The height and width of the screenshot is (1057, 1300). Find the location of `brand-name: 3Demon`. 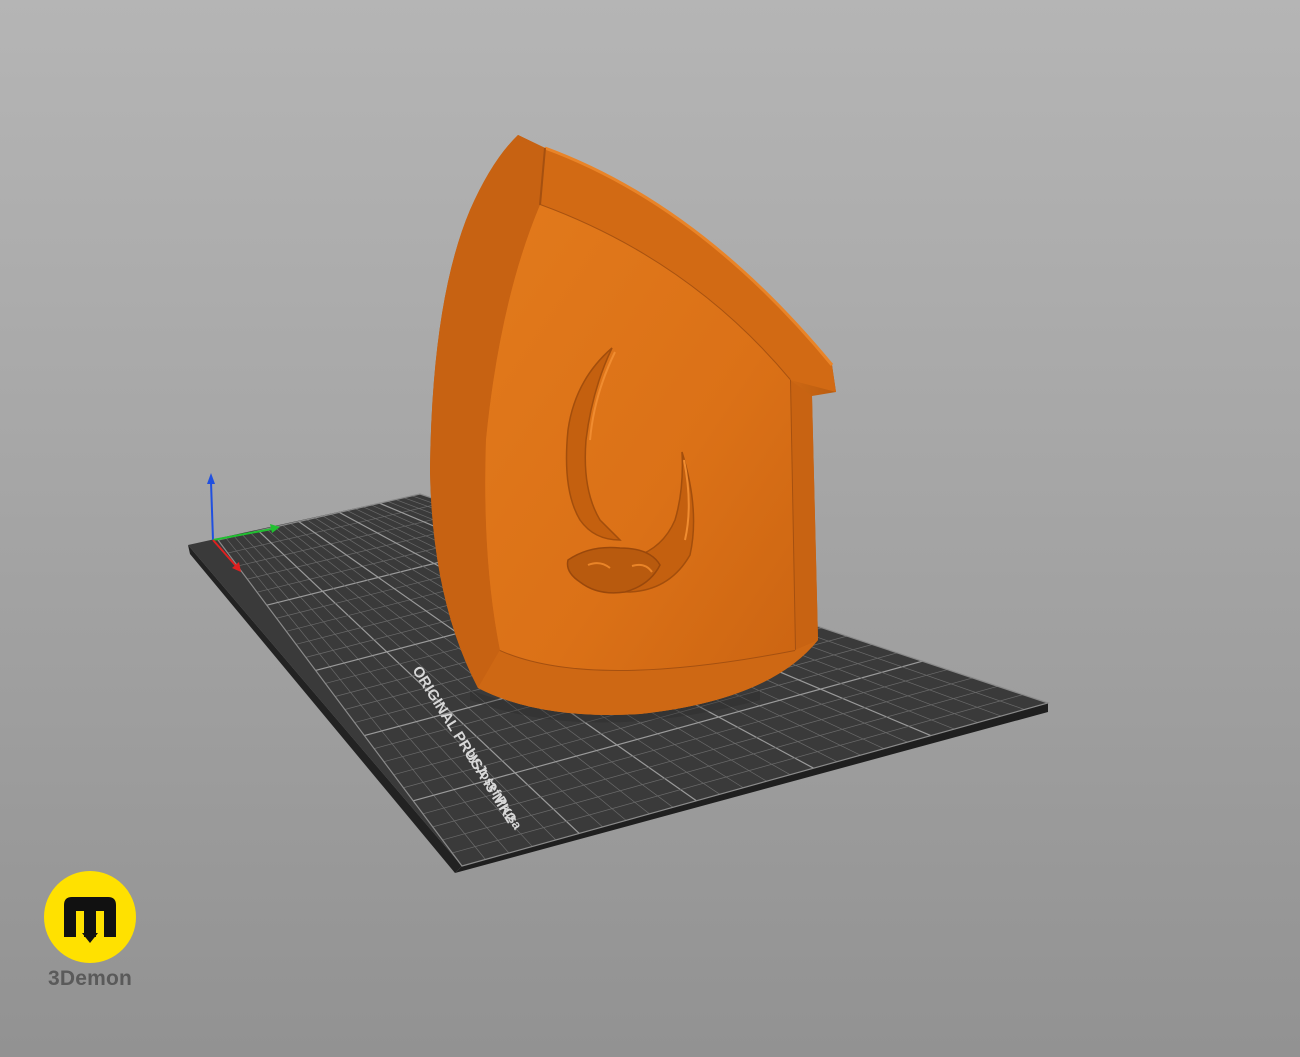

brand-name: 3Demon is located at coordinates (90, 978).